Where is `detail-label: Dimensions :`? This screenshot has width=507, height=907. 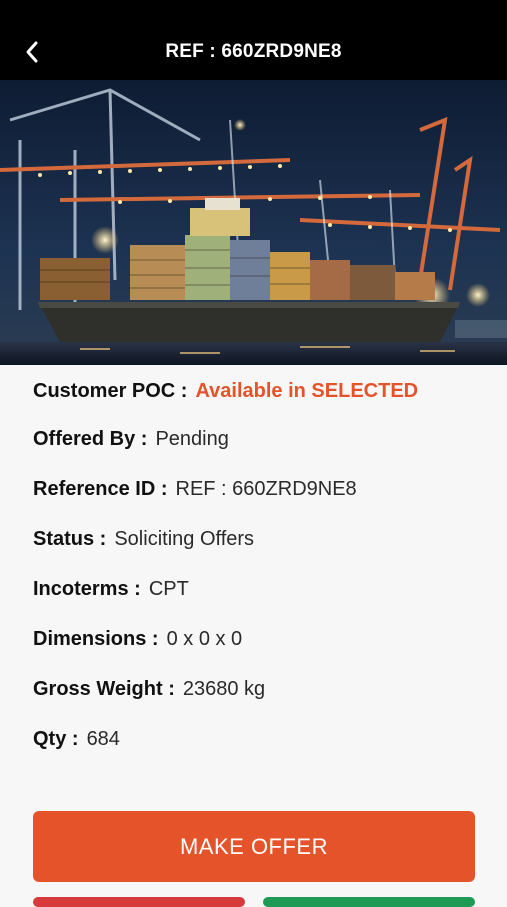 detail-label: Dimensions : is located at coordinates (96, 639).